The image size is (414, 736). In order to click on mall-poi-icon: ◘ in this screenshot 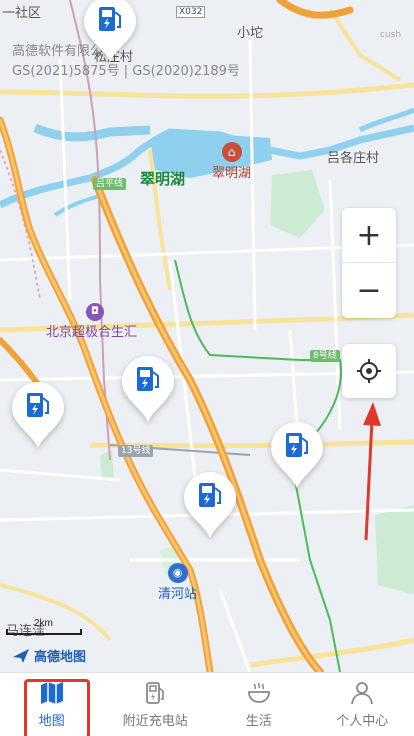, I will do `click(95, 312)`.